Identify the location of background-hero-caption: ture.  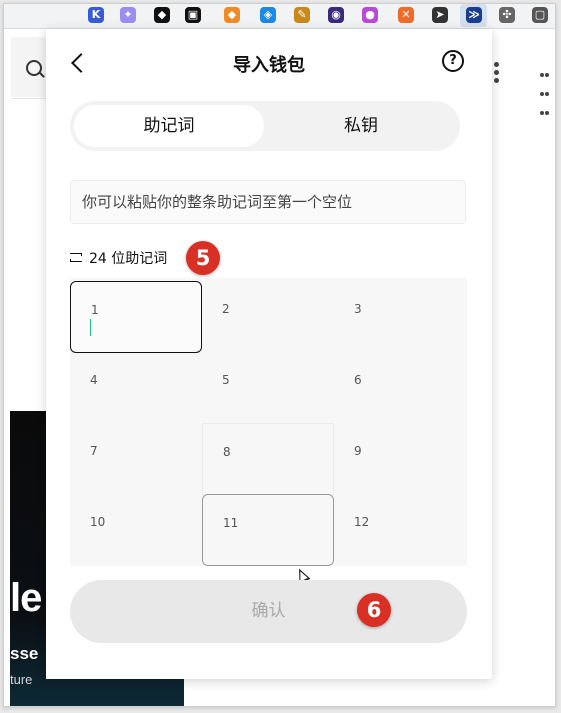
(21, 679).